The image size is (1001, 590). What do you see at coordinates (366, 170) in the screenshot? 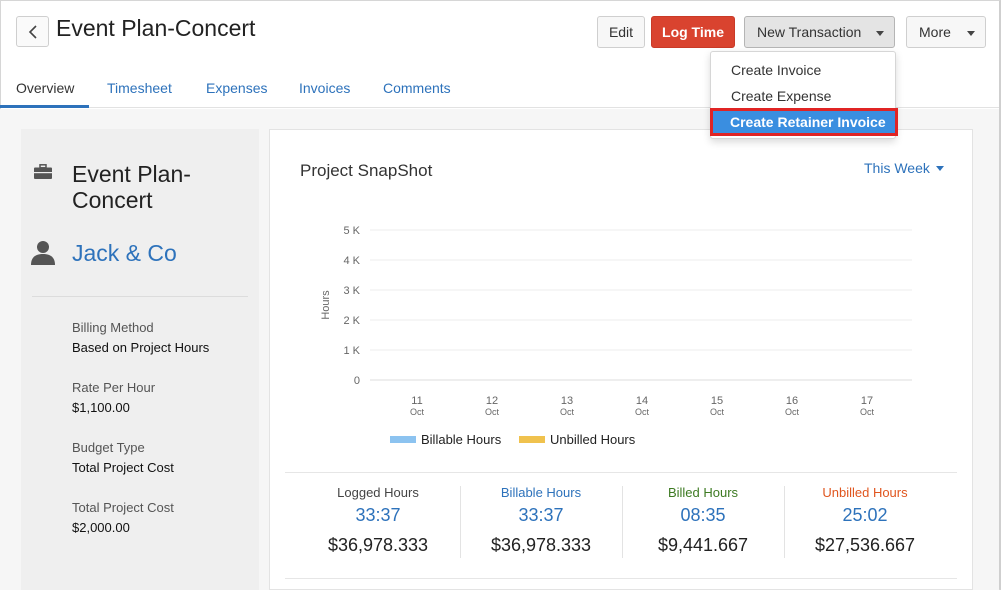
I see `snapshot-title: Project SnapShot` at bounding box center [366, 170].